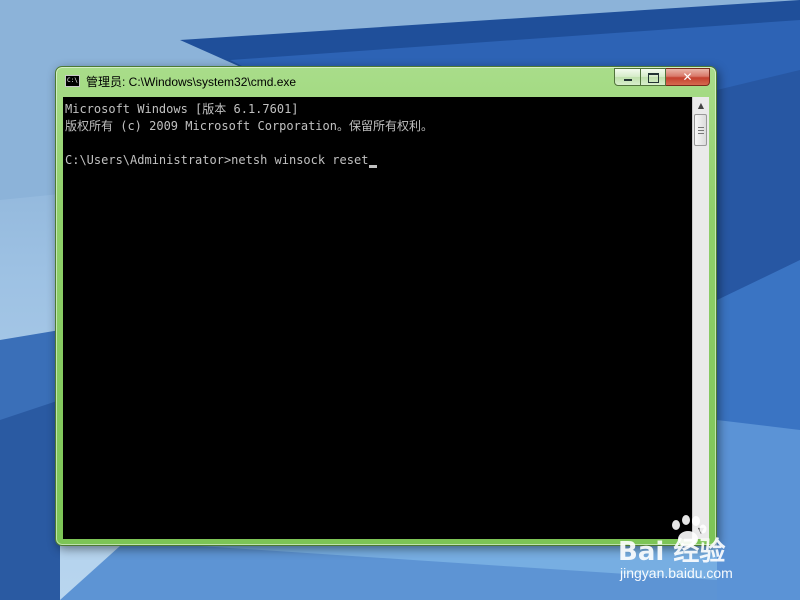 The image size is (800, 600). Describe the element at coordinates (628, 80) in the screenshot. I see `minimize-icon` at that location.